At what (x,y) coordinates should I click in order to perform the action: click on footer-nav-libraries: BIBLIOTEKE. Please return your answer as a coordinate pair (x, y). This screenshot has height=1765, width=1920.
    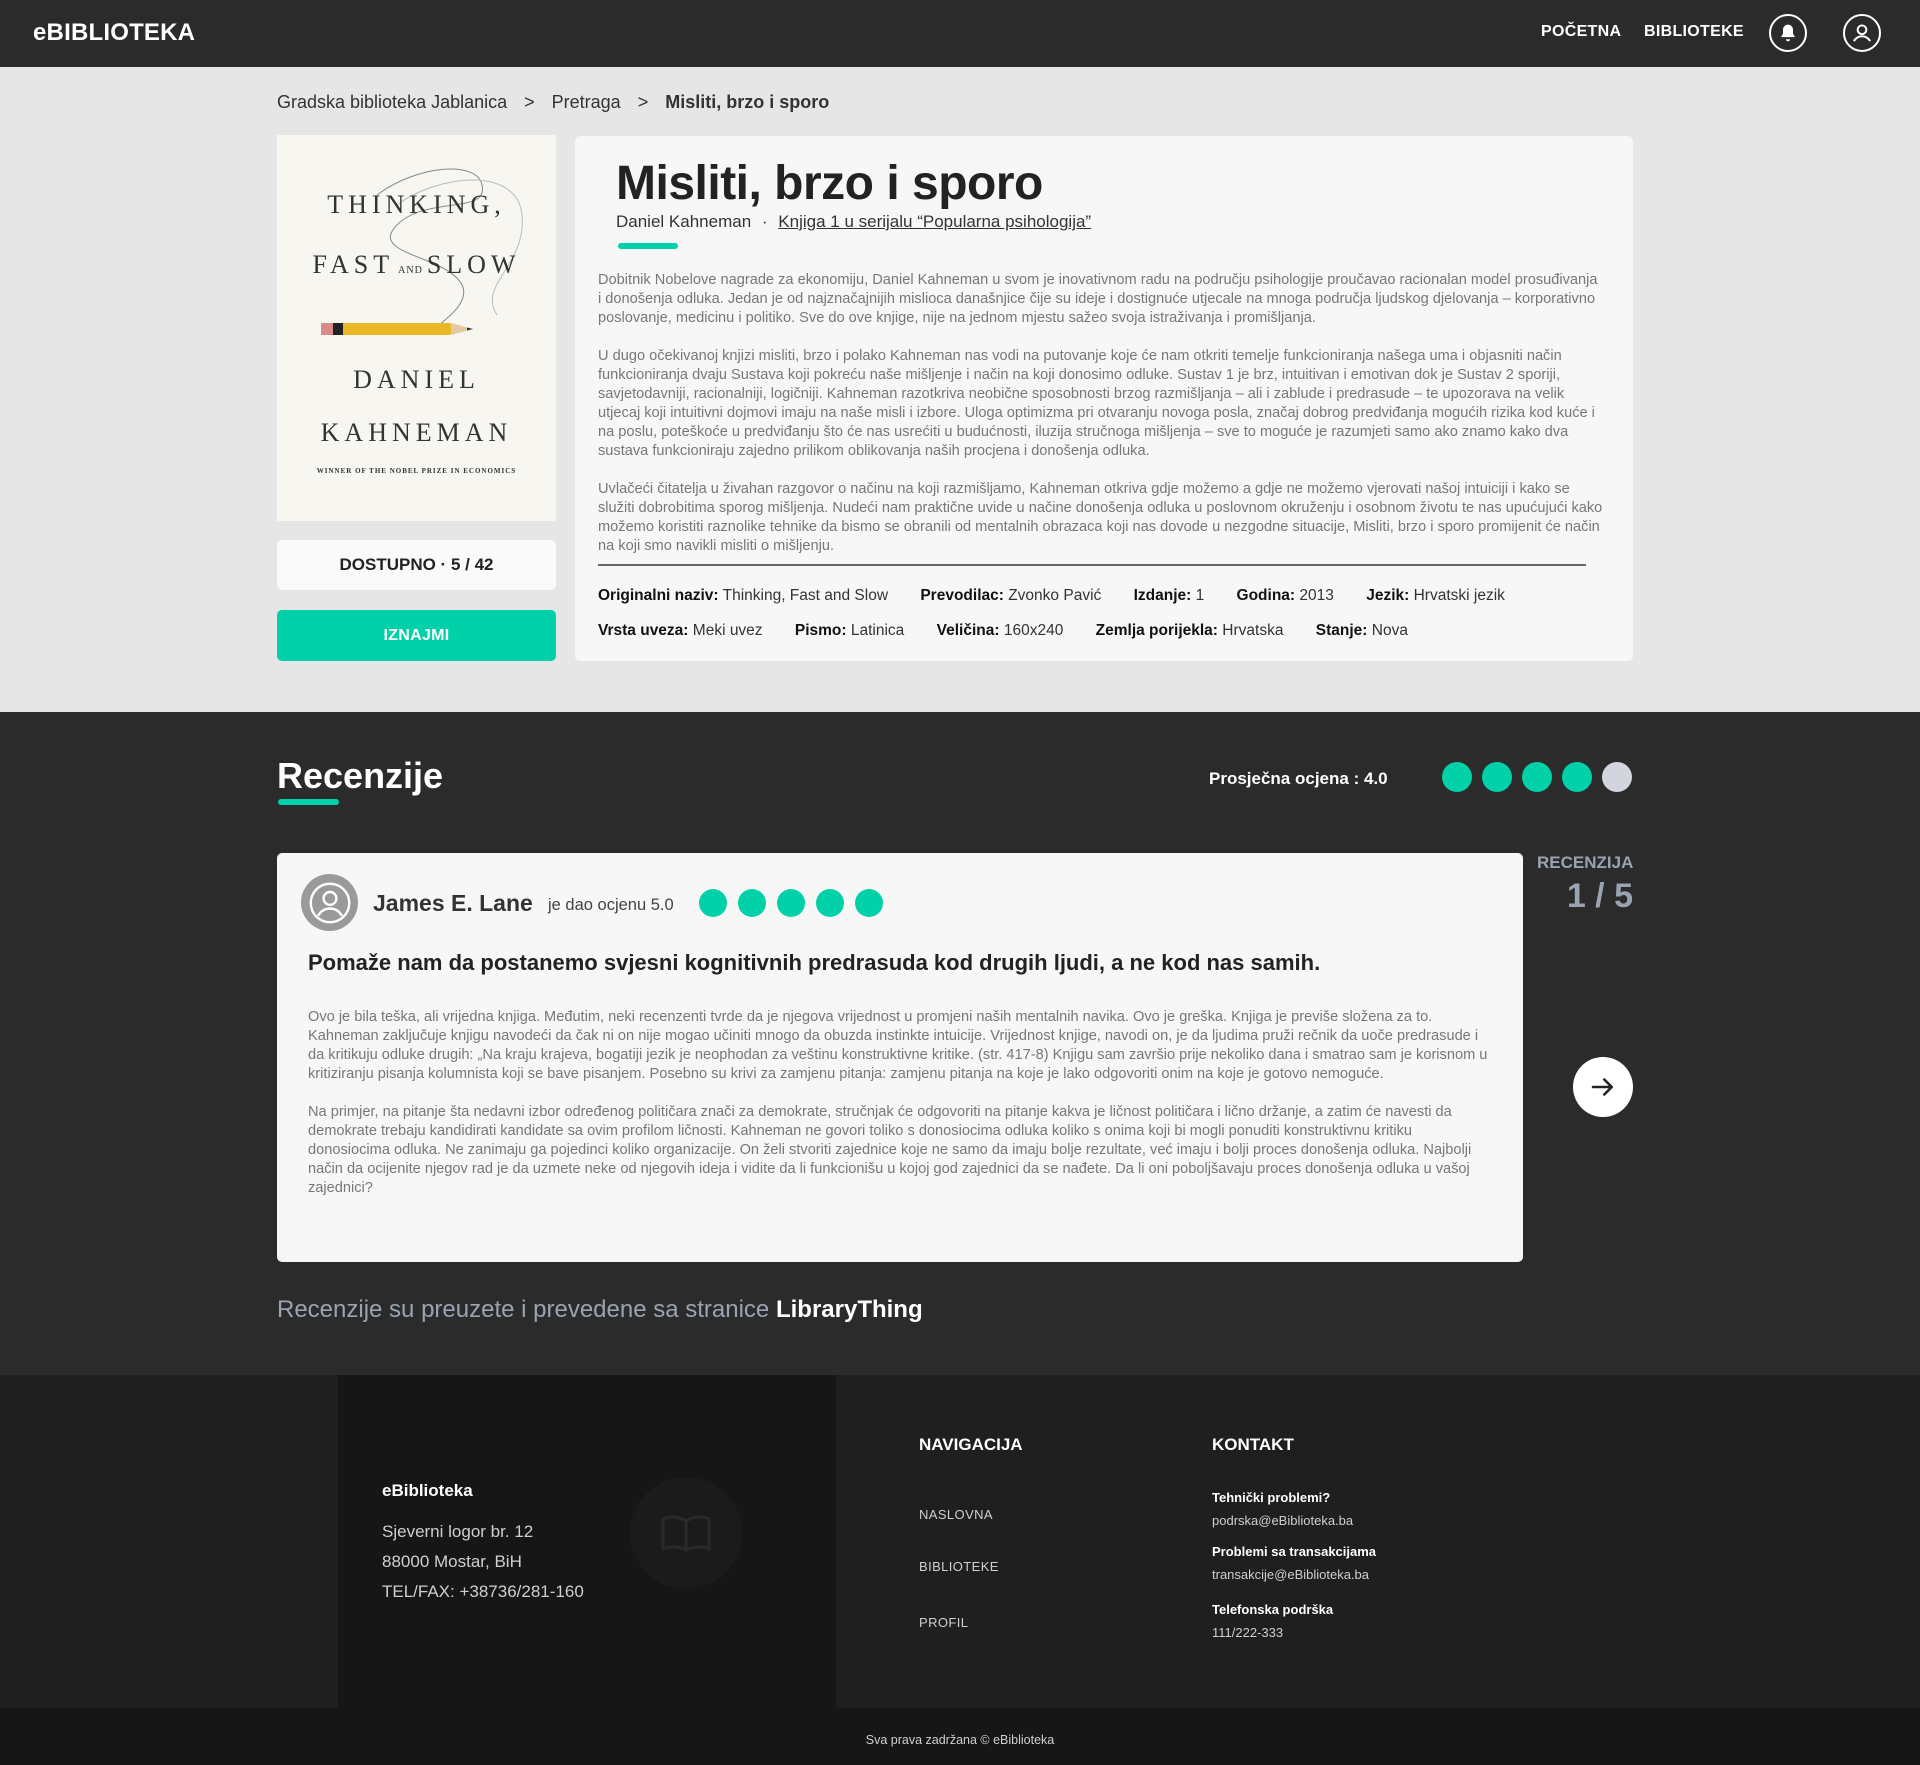
    Looking at the image, I should click on (959, 1566).